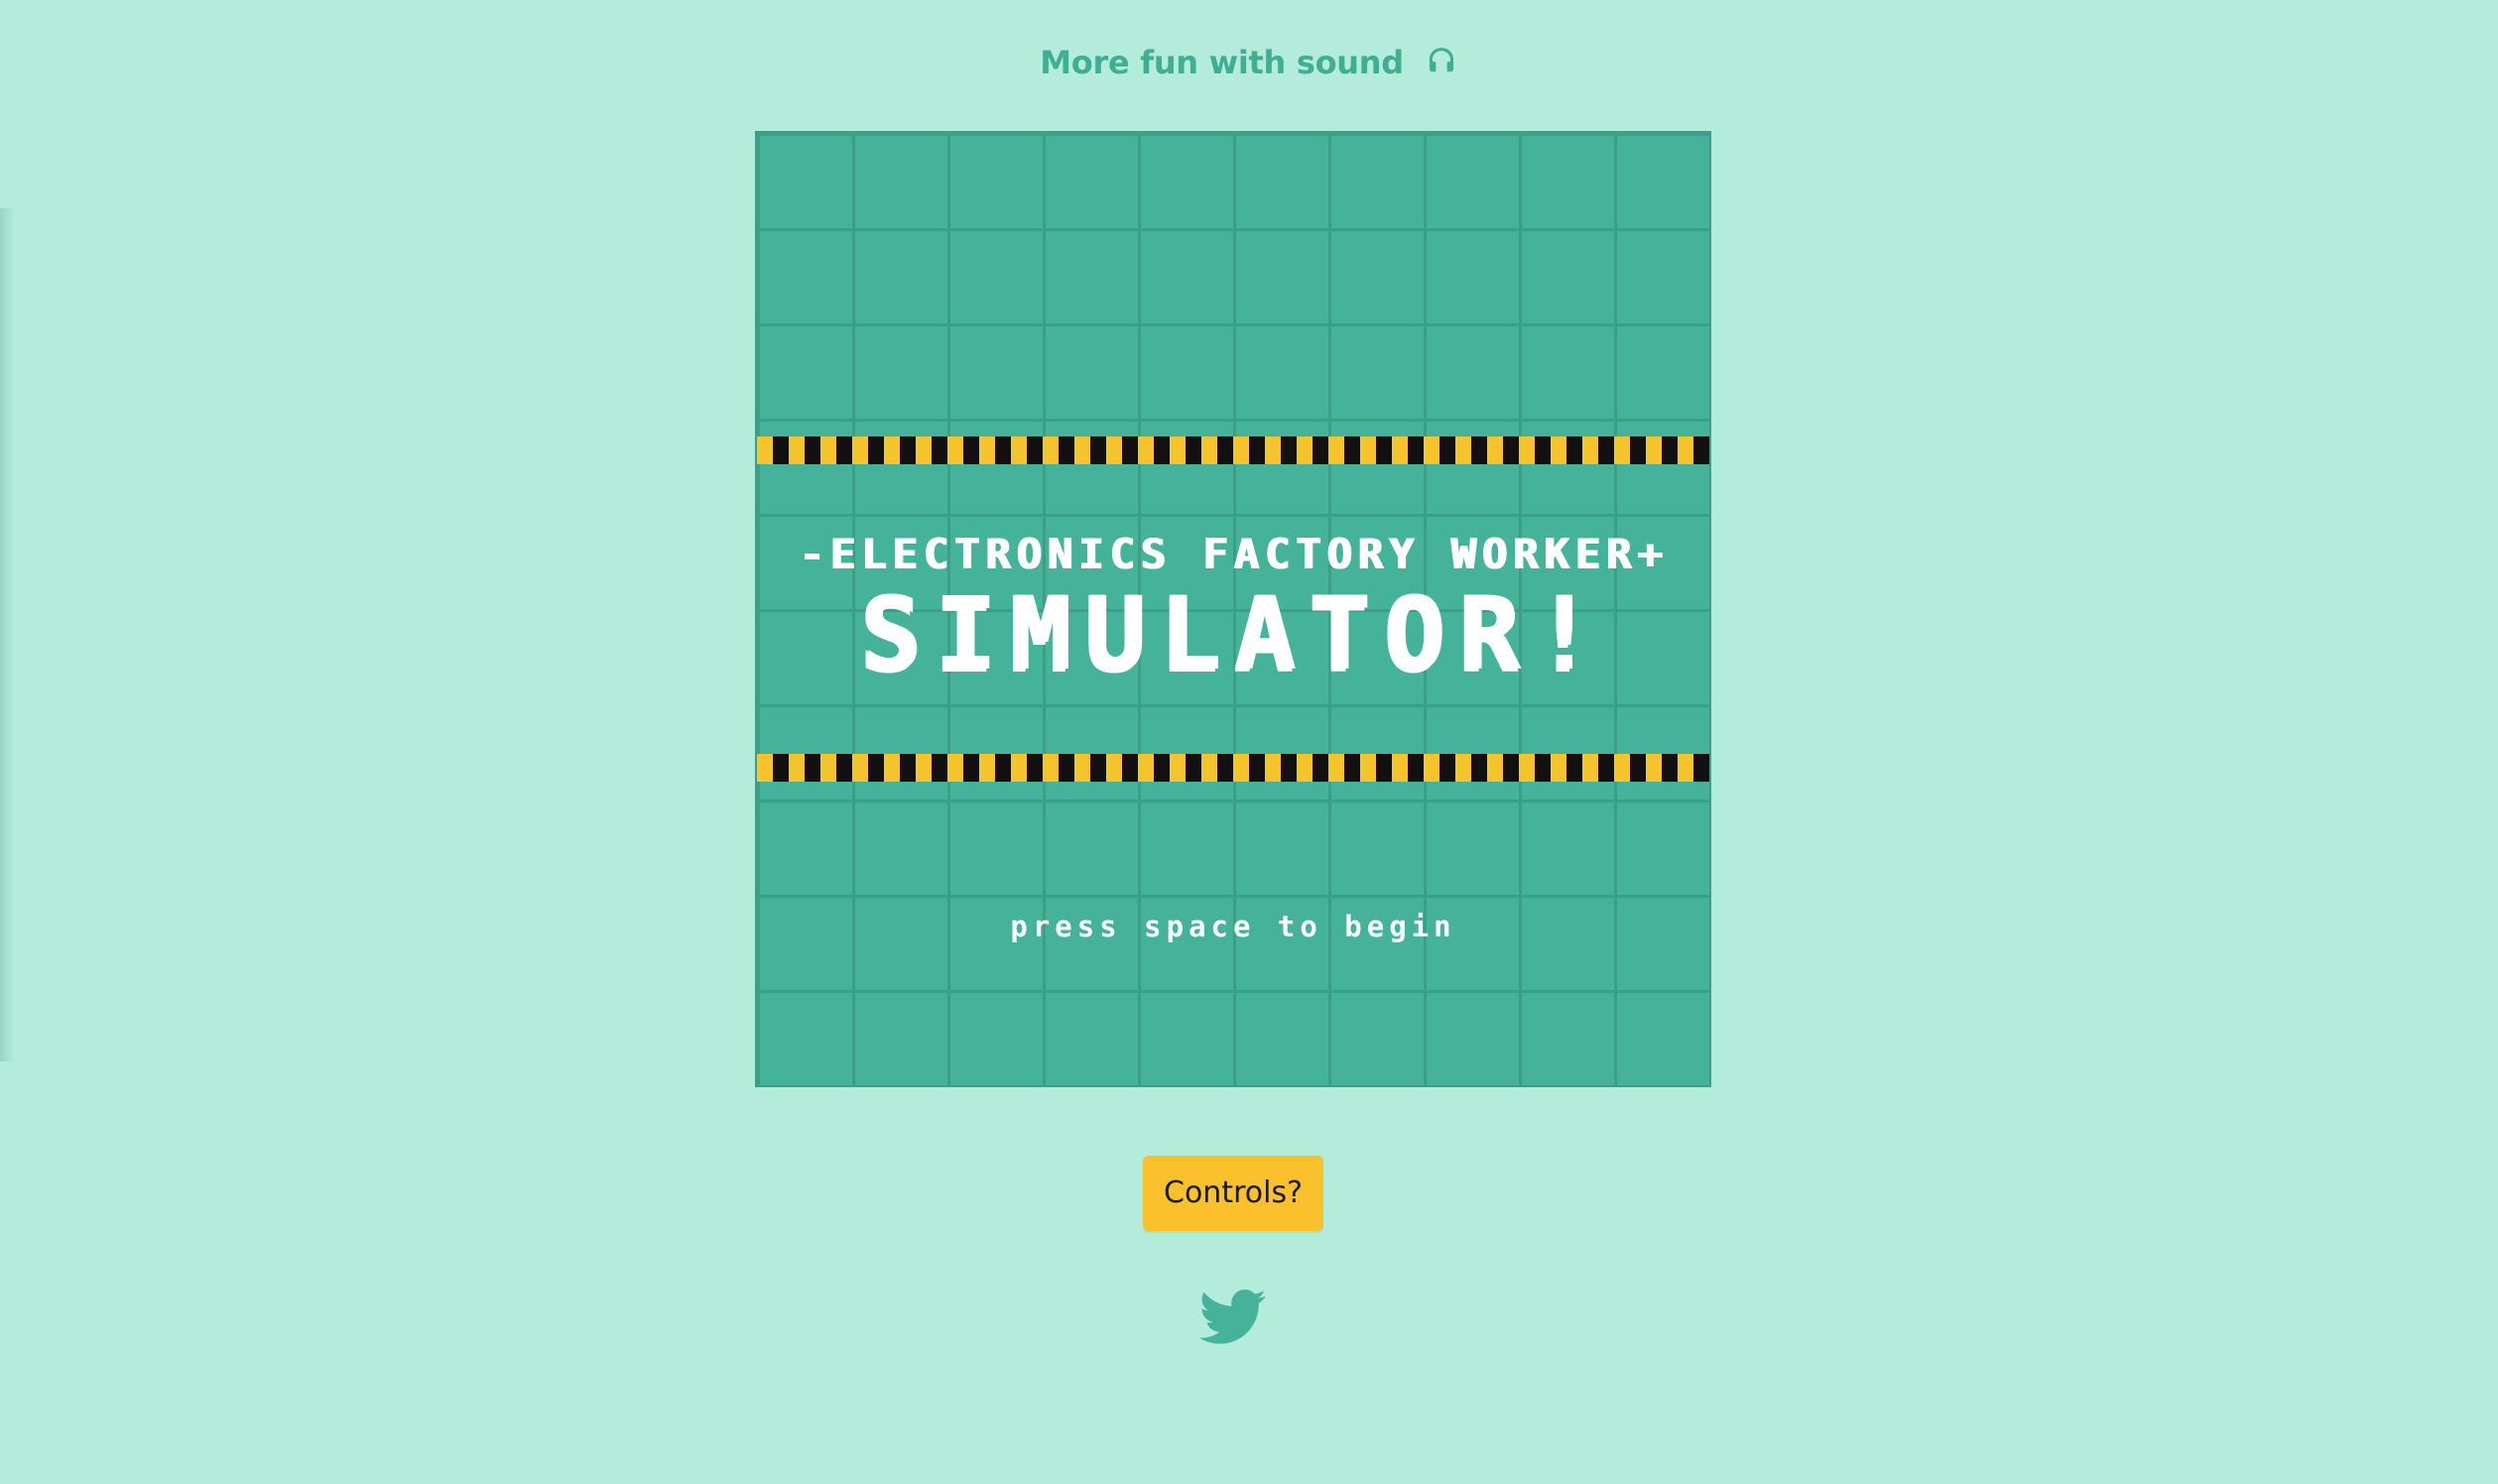 The width and height of the screenshot is (2498, 1484). I want to click on controls-button: Controls?, so click(1233, 1193).